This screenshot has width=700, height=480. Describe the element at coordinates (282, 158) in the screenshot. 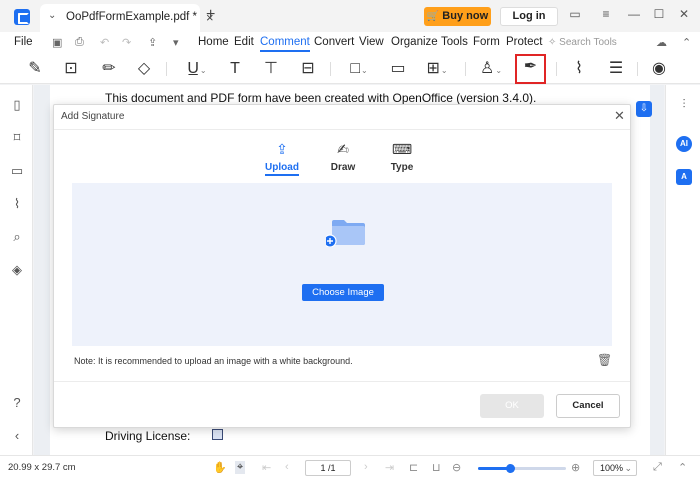

I see `tab-upload: ⇪ Upload` at that location.